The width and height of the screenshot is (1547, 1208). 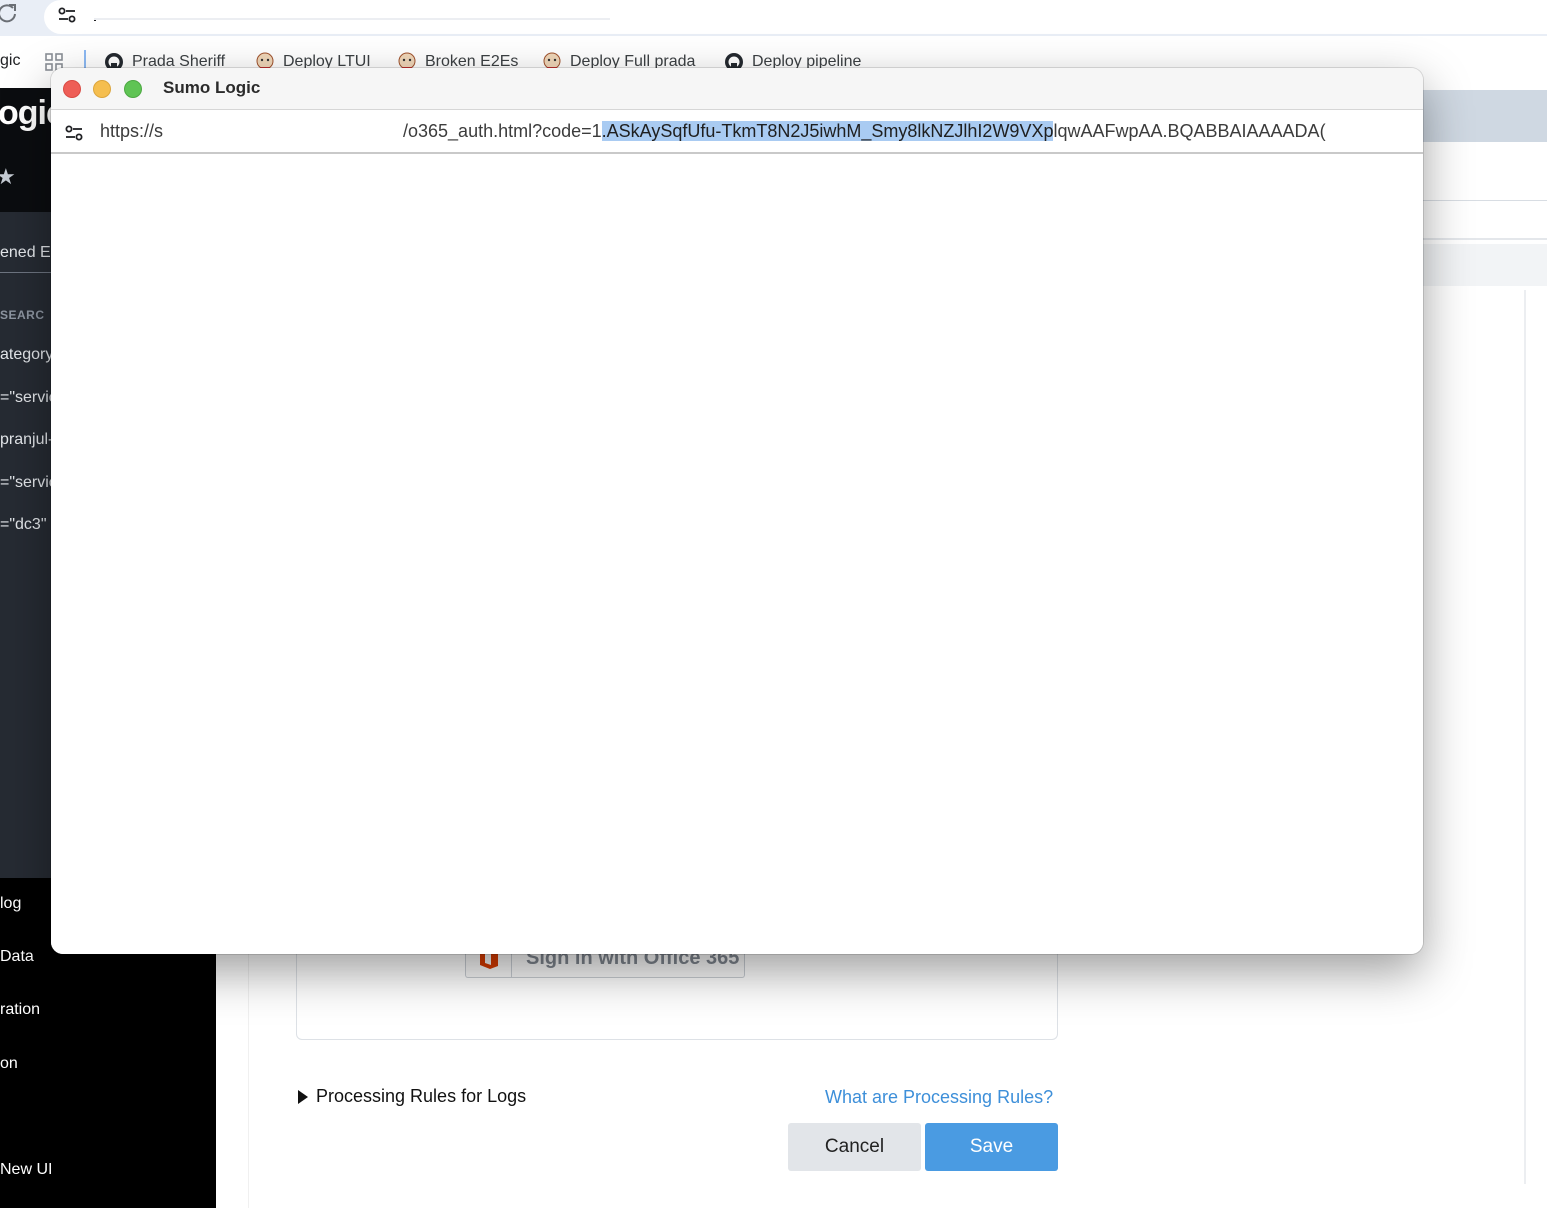 What do you see at coordinates (26, 272) in the screenshot?
I see `nav-tab-underline` at bounding box center [26, 272].